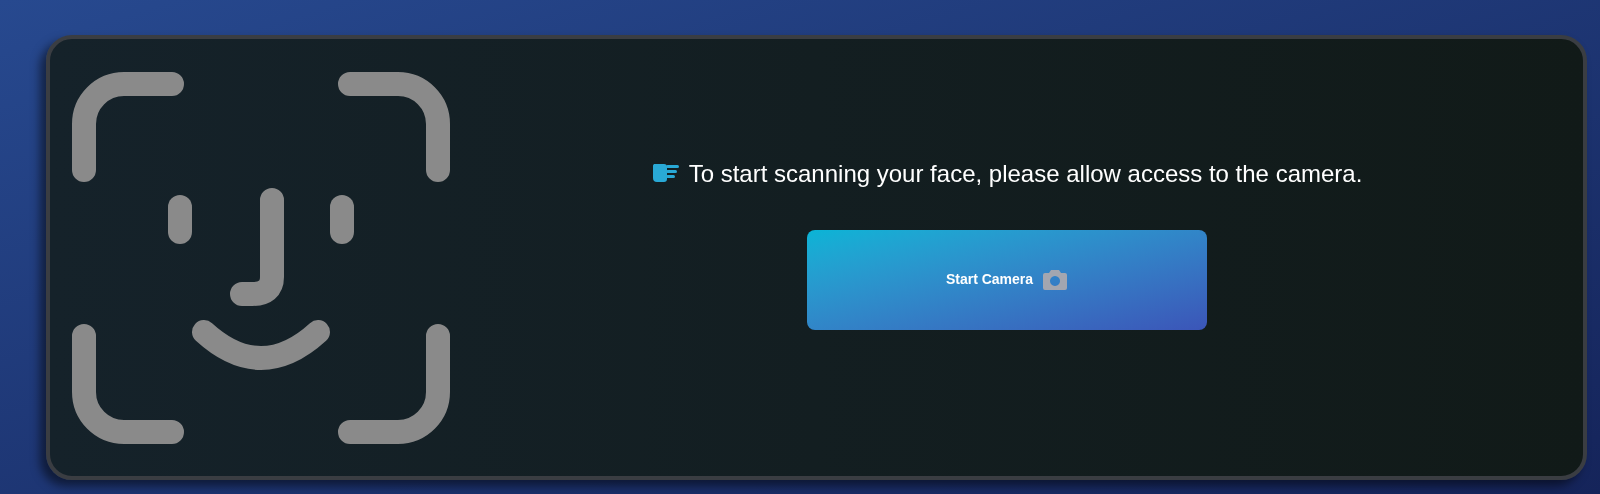 The height and width of the screenshot is (494, 1600). What do you see at coordinates (665, 172) in the screenshot?
I see `pointing-hand-icon` at bounding box center [665, 172].